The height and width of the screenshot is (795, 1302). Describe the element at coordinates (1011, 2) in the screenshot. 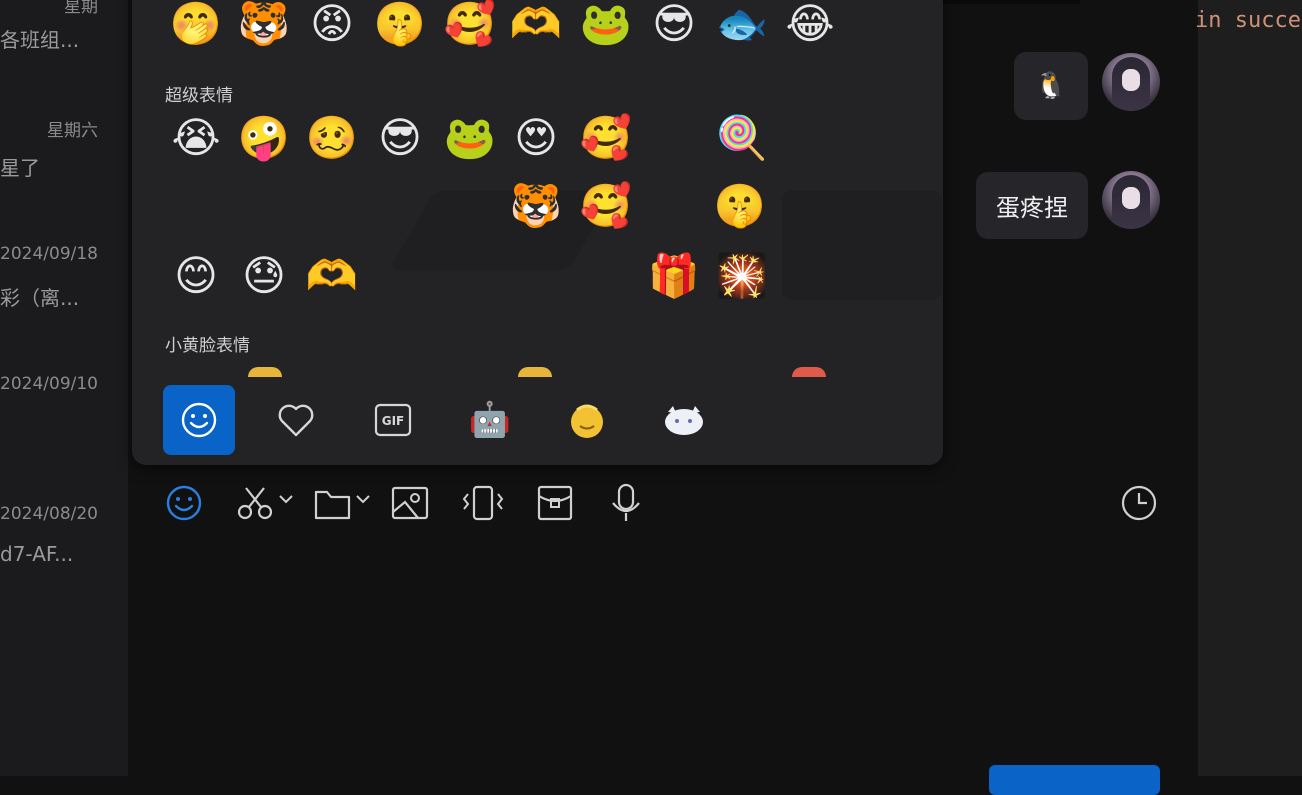

I see `panel-shadow` at that location.